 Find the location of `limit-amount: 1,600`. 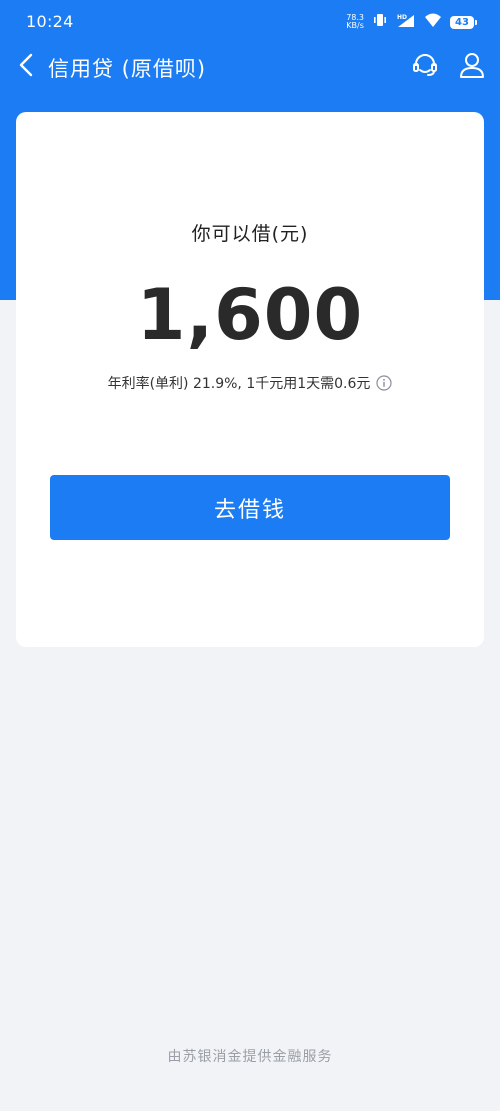

limit-amount: 1,600 is located at coordinates (250, 315).